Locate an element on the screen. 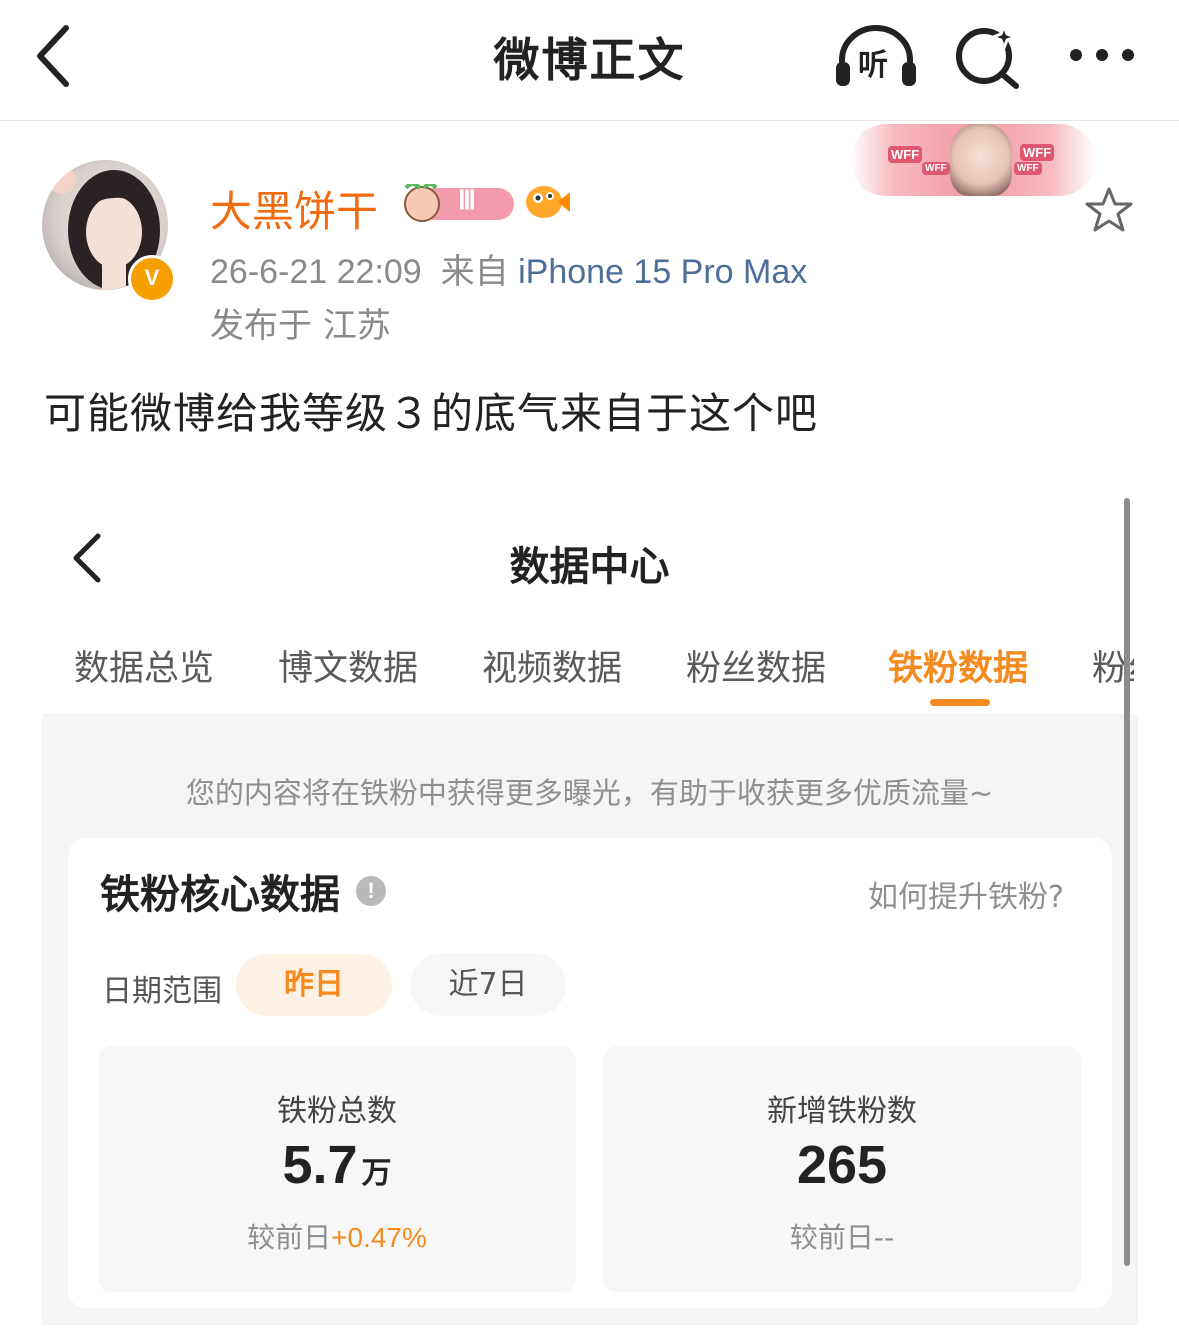 This screenshot has height=1330, width=1179. device-link: iPhone 15 Pro Max is located at coordinates (662, 272).